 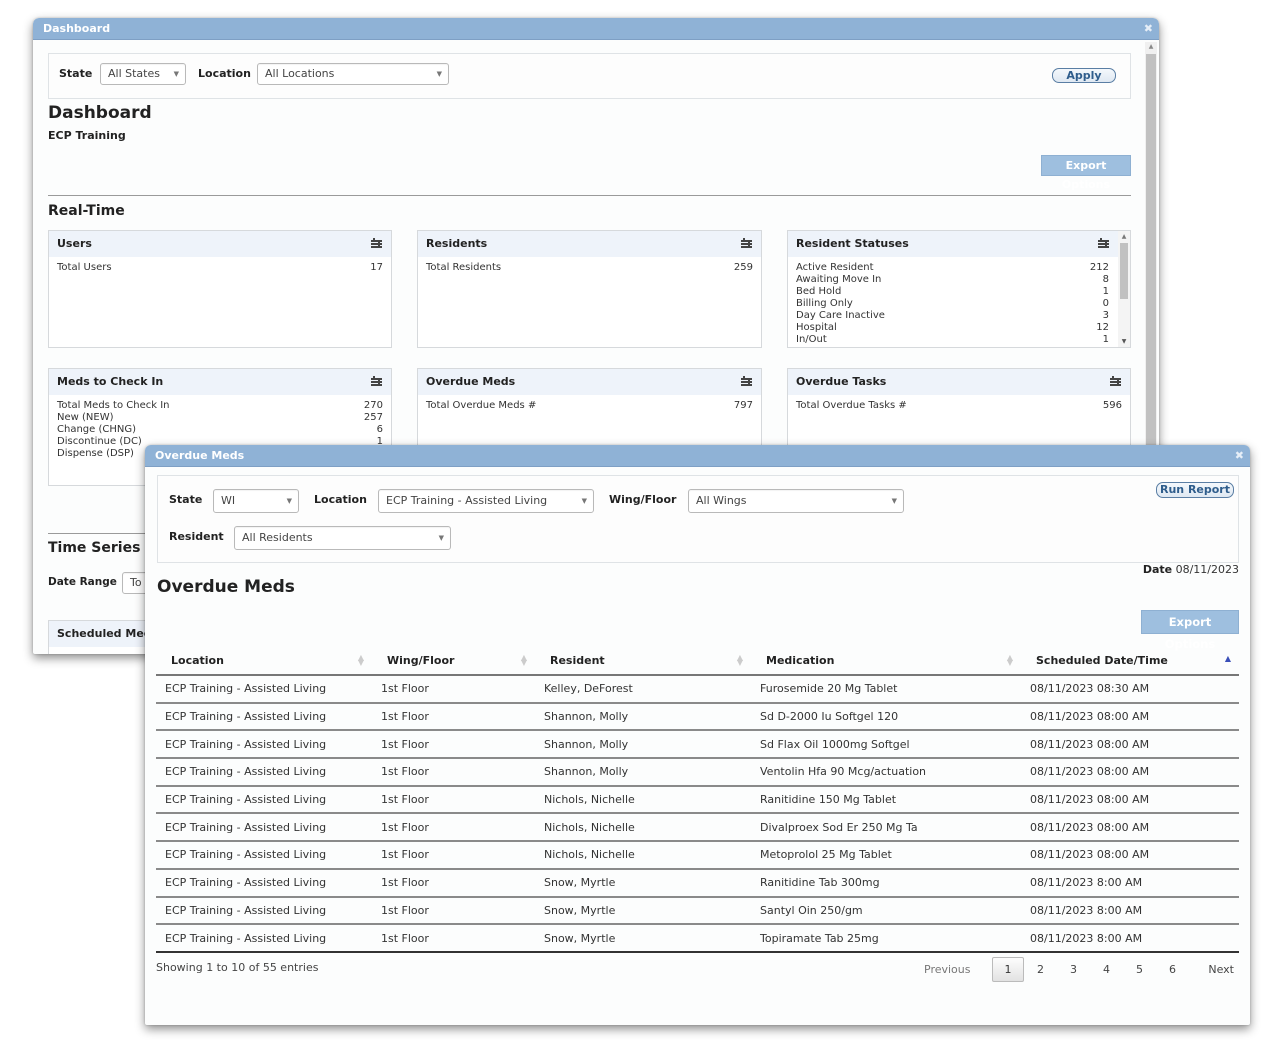 What do you see at coordinates (577, 660) in the screenshot?
I see `column-label: Resident` at bounding box center [577, 660].